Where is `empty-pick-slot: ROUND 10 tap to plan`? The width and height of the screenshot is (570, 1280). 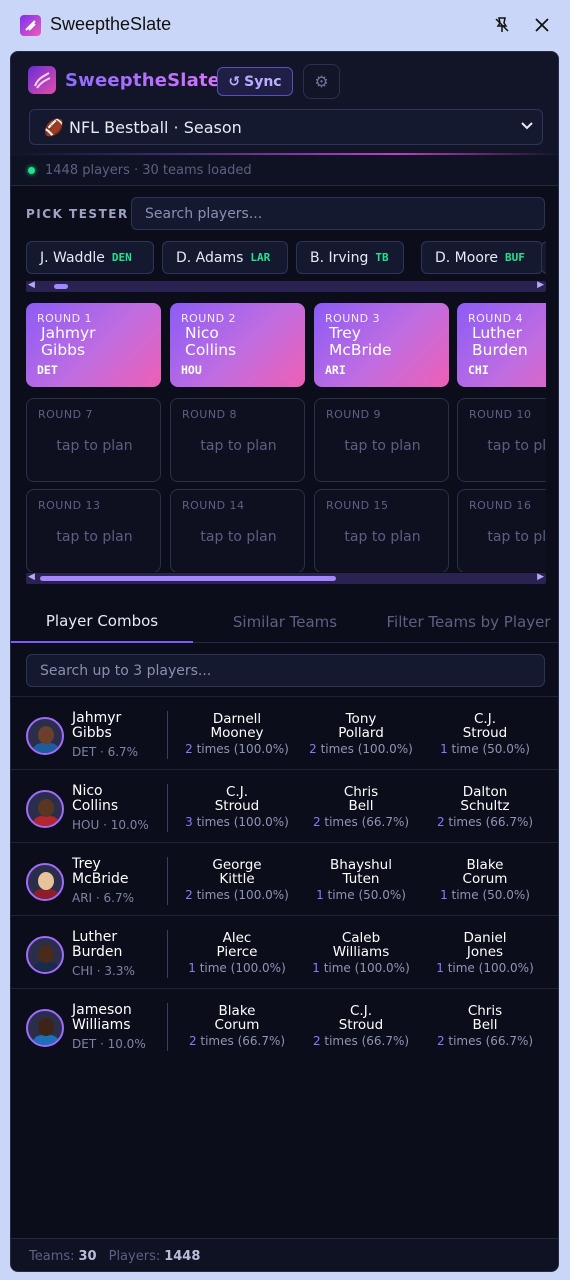 empty-pick-slot: ROUND 10 tap to plan is located at coordinates (501, 440).